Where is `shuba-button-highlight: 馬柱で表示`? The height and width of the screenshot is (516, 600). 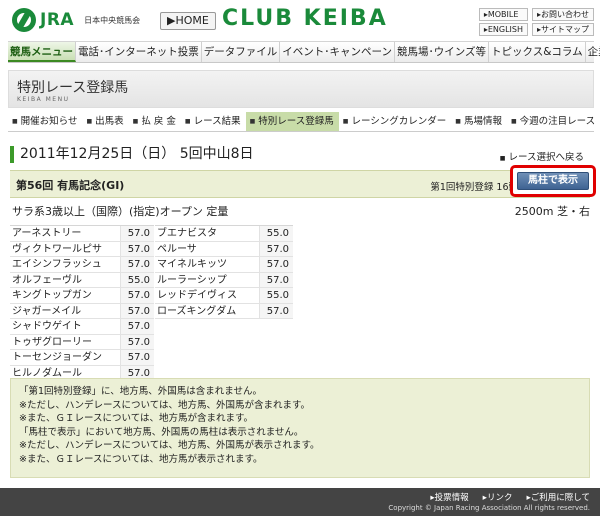 shuba-button-highlight: 馬柱で表示 is located at coordinates (553, 181).